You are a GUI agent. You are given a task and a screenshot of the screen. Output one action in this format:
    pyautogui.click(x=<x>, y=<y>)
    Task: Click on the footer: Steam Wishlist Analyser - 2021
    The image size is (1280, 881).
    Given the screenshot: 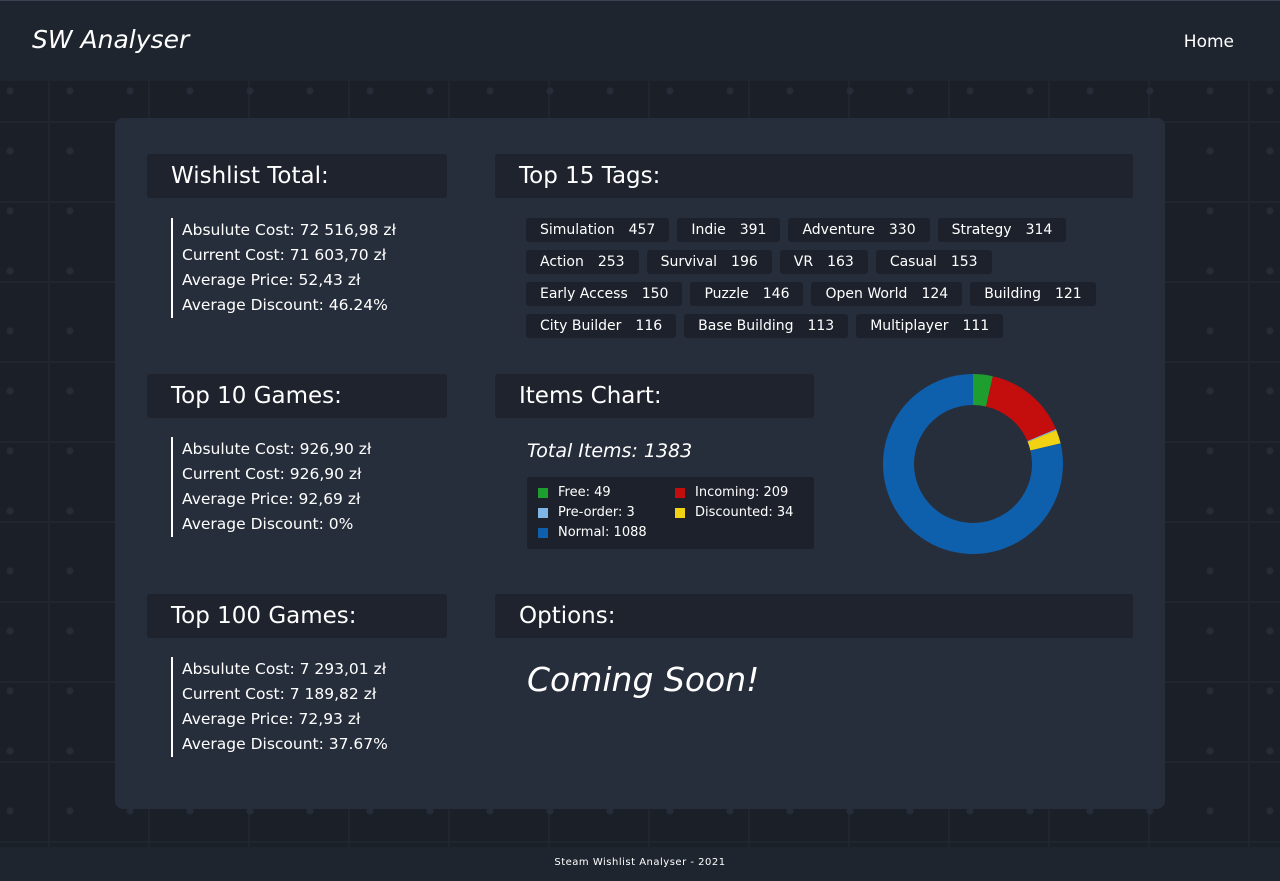 What is the action you would take?
    pyautogui.click(x=640, y=864)
    